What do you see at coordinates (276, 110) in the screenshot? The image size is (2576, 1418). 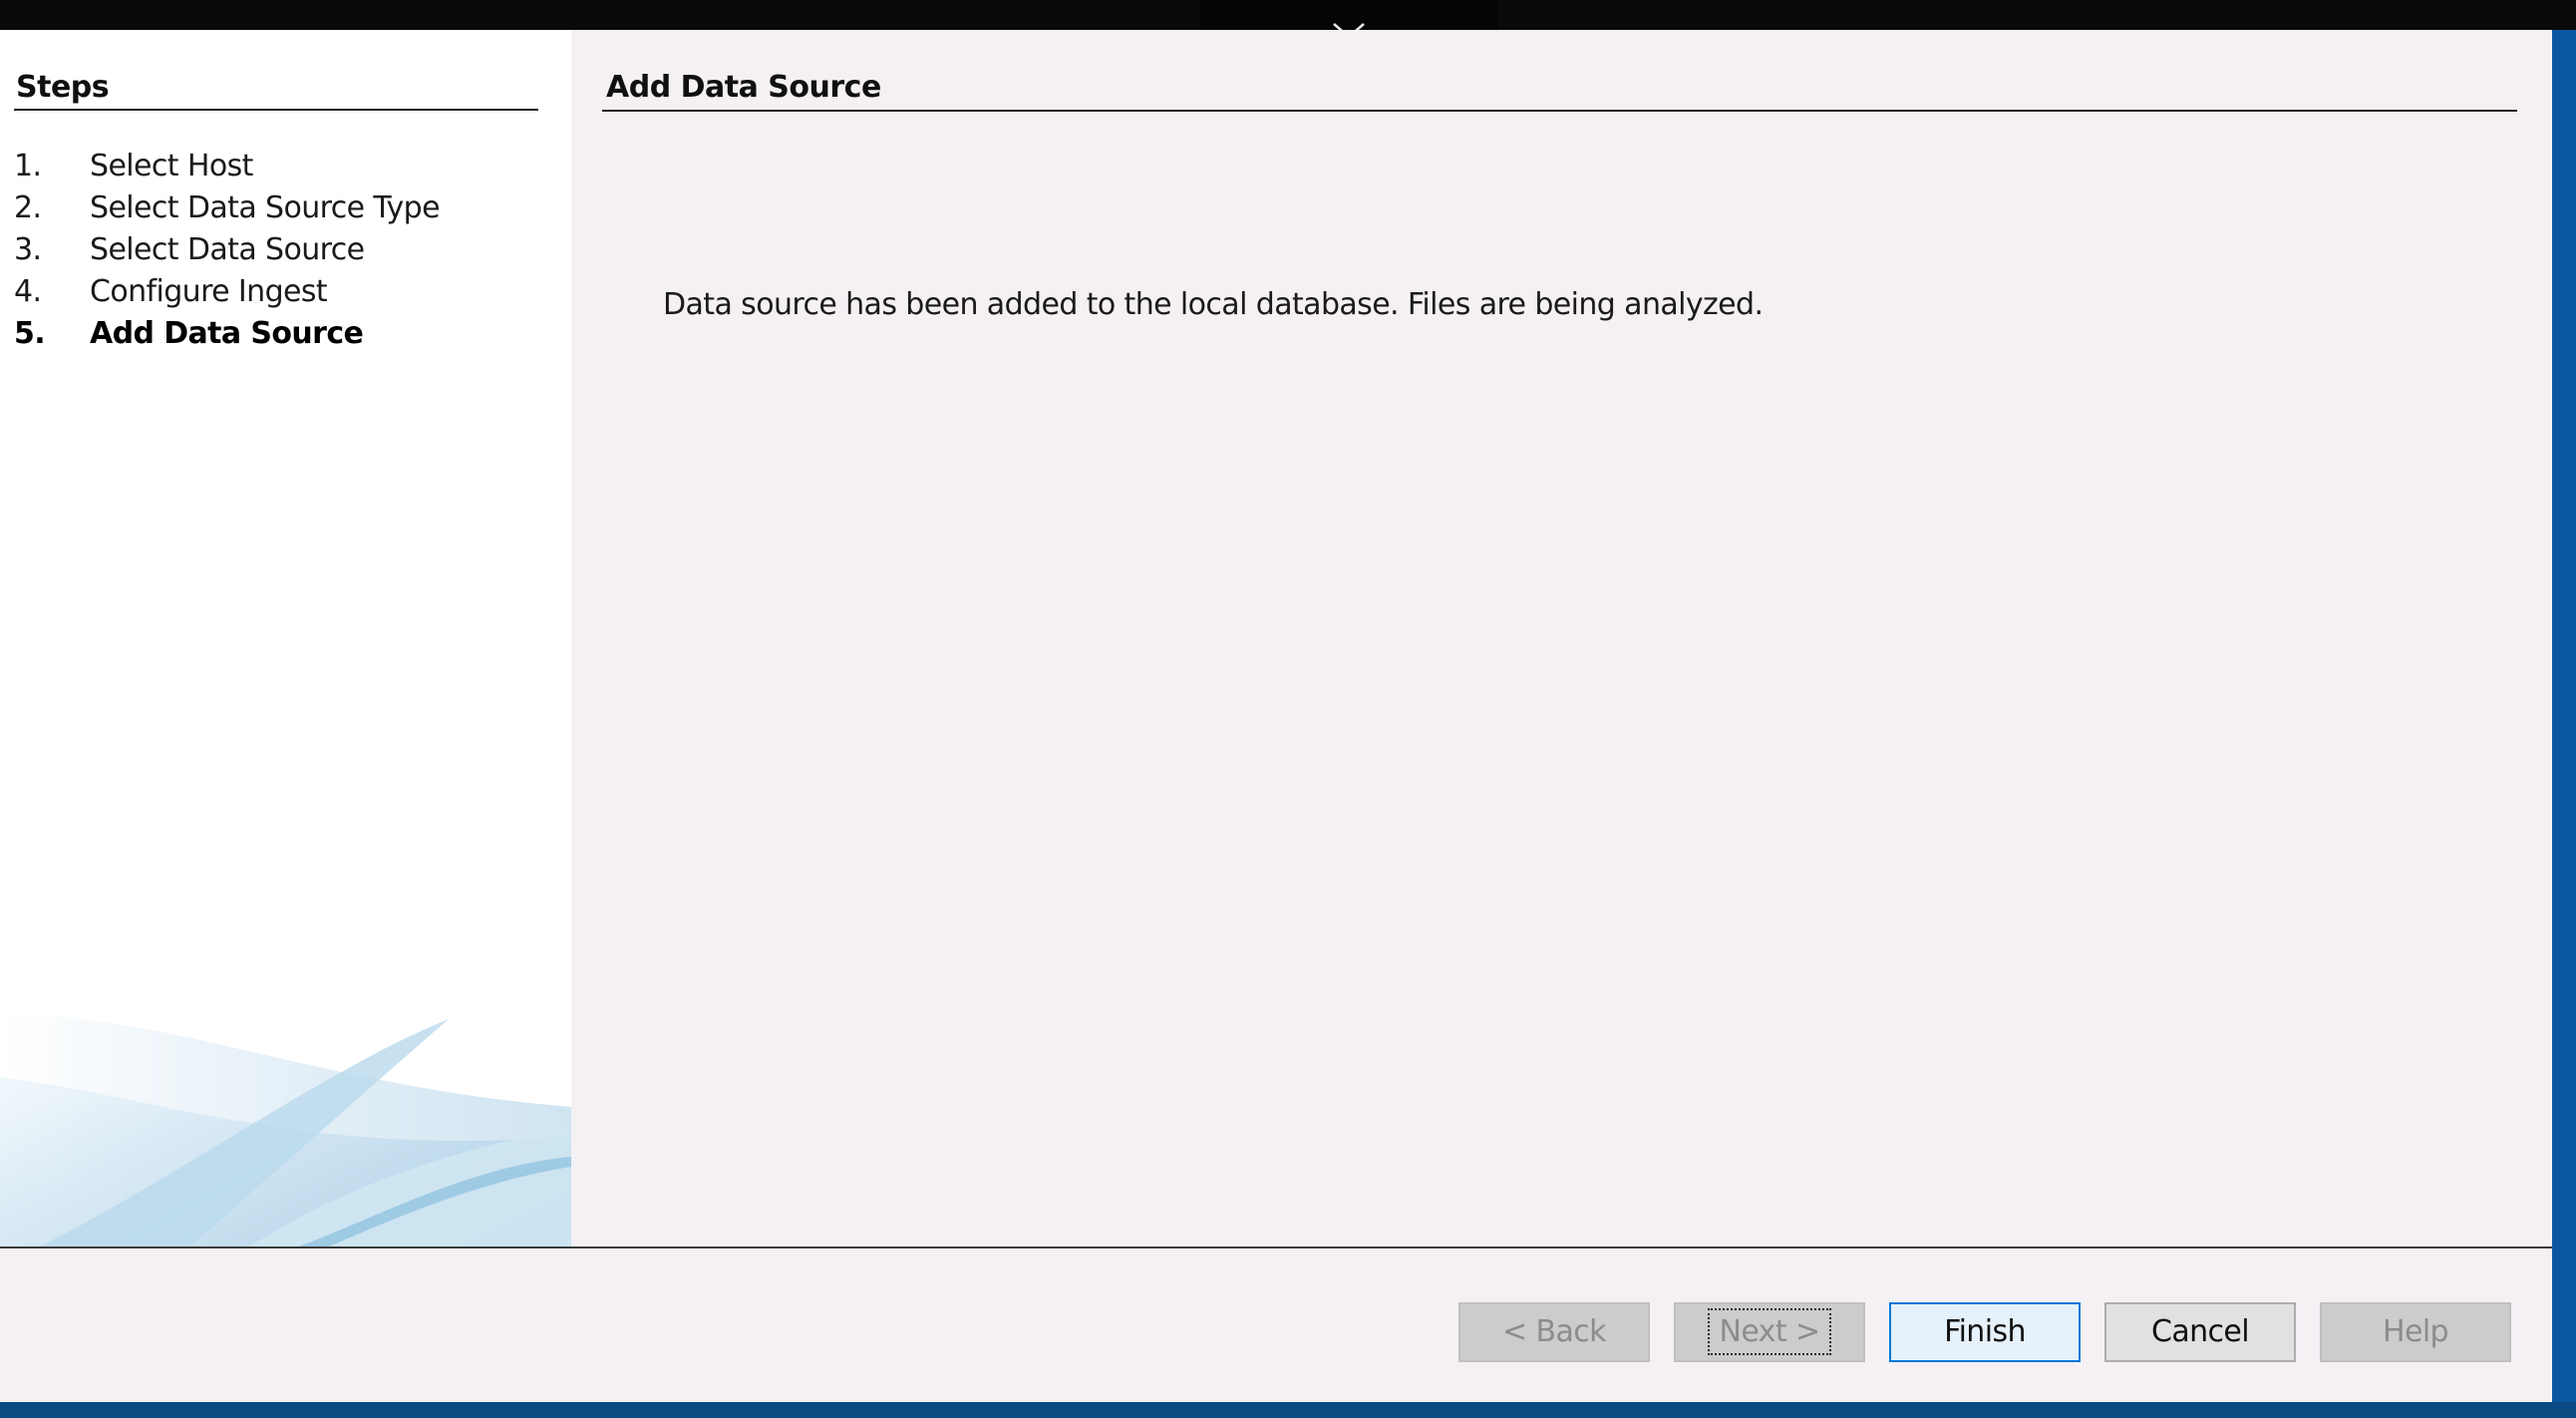 I see `steps-divider` at bounding box center [276, 110].